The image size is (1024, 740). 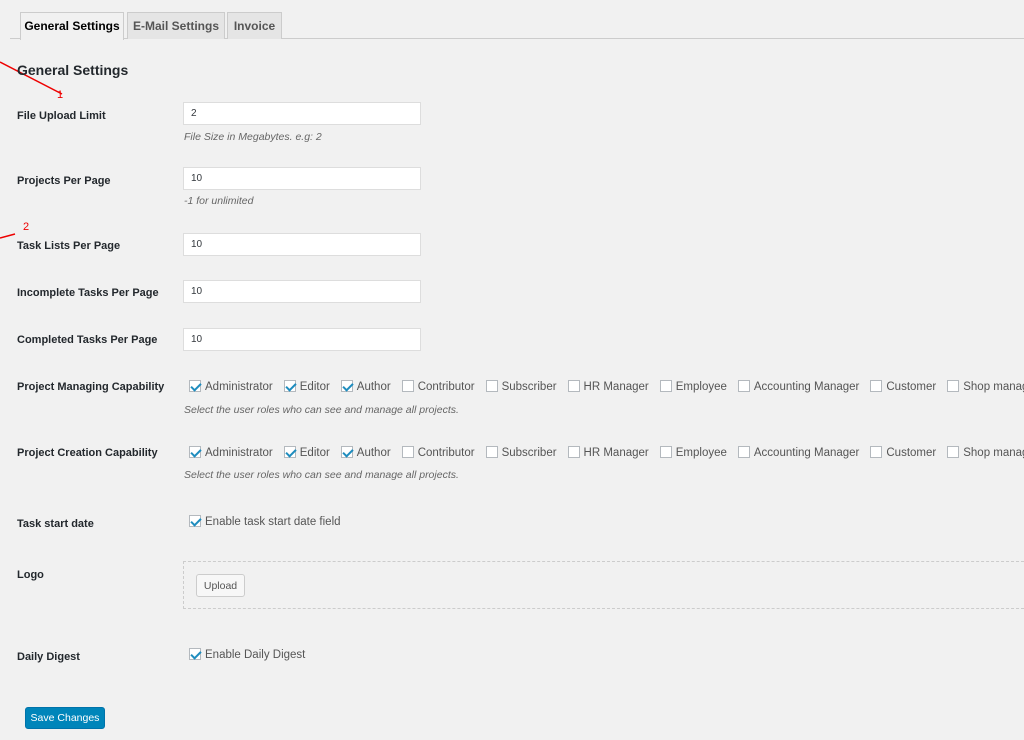 I want to click on save-changes-button: Save Changes, so click(x=65, y=718).